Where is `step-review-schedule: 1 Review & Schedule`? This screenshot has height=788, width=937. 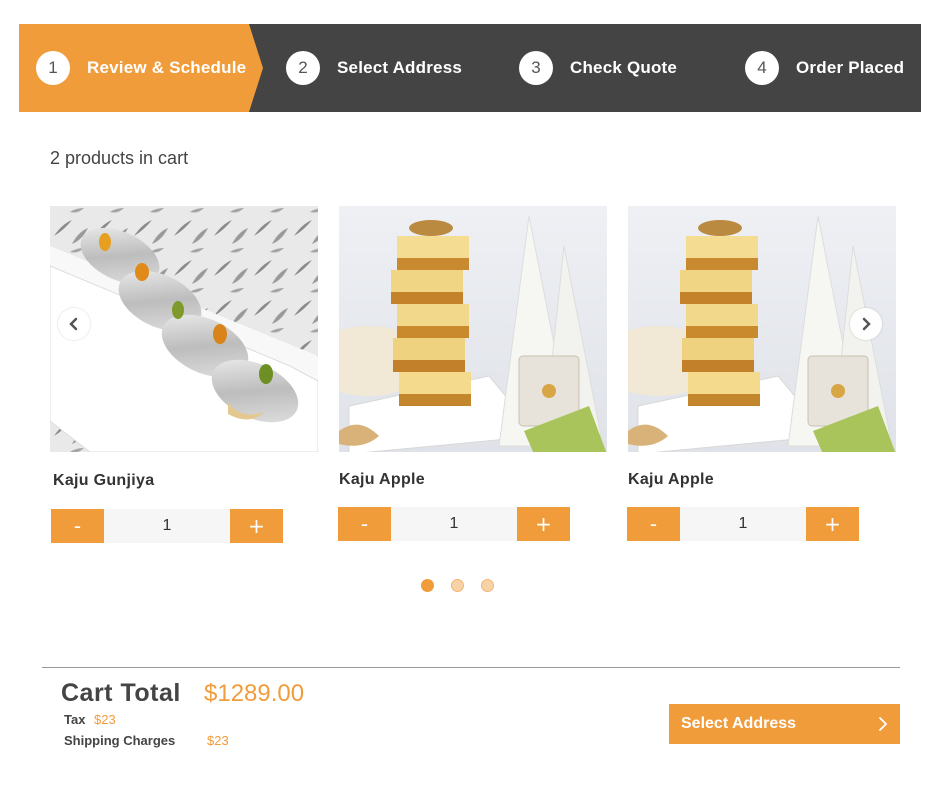
step-review-schedule: 1 Review & Schedule is located at coordinates (141, 68).